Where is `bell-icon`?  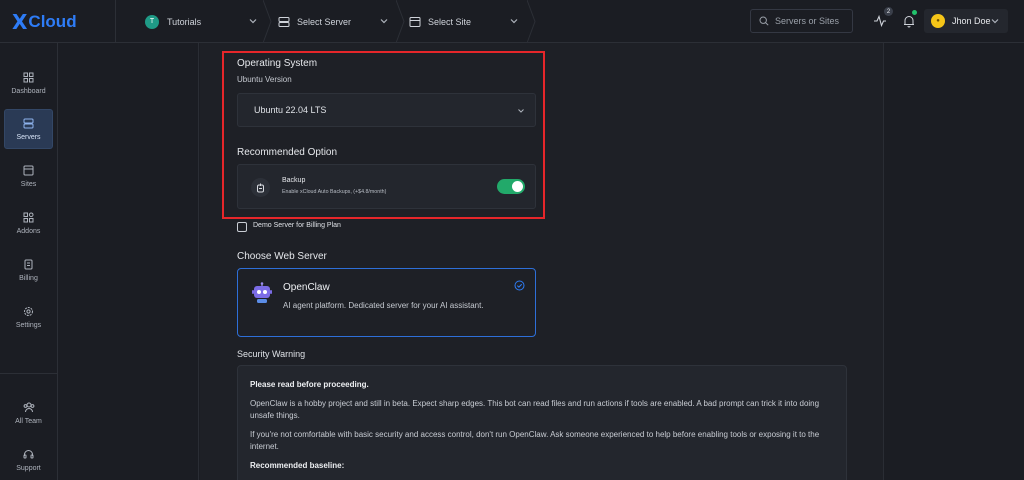 bell-icon is located at coordinates (909, 21).